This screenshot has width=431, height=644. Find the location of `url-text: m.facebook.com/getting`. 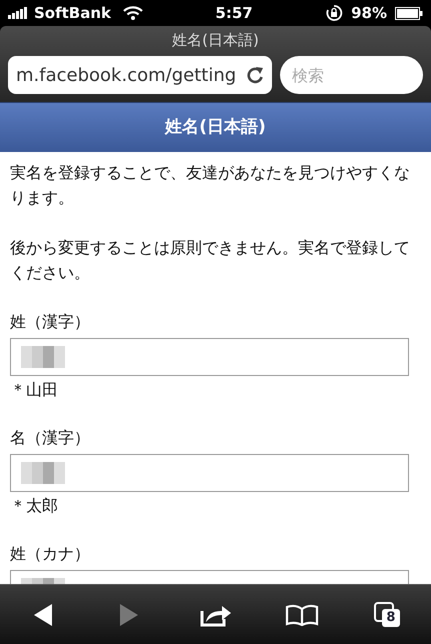

url-text: m.facebook.com/getting is located at coordinates (126, 76).